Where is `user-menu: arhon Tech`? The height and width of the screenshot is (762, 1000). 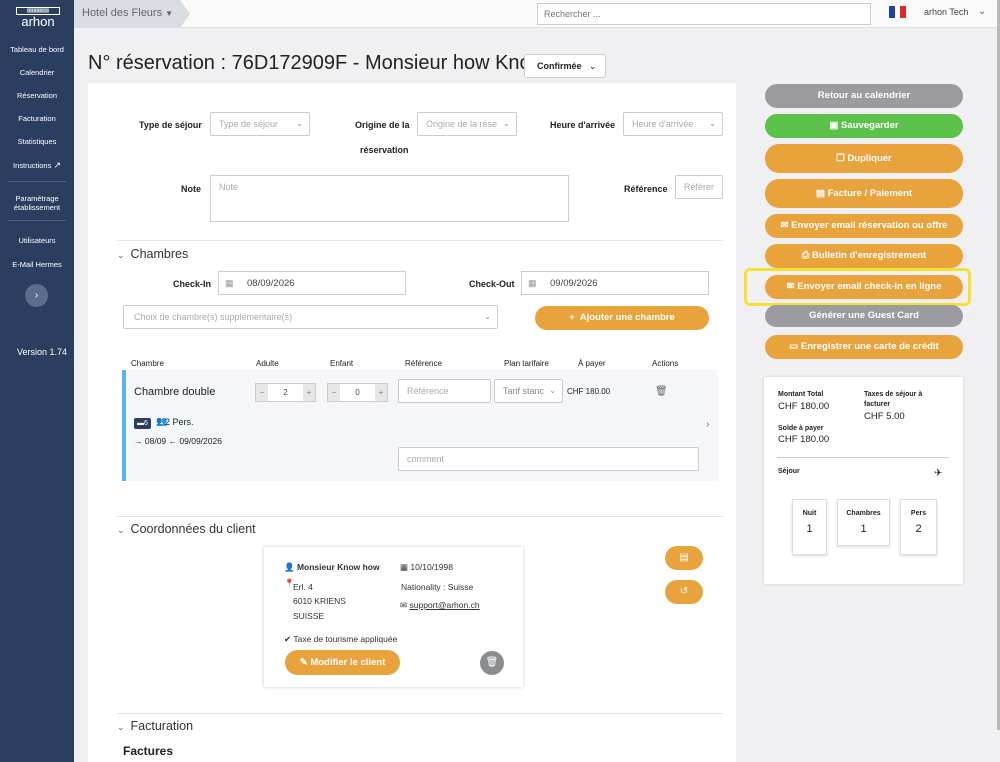
user-menu: arhon Tech is located at coordinates (946, 12).